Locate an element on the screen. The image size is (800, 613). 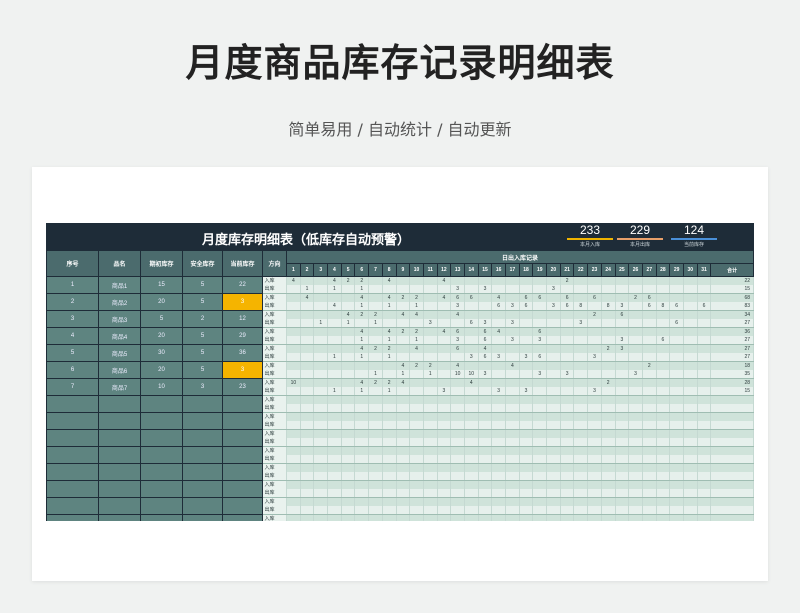
header-day: 12 is located at coordinates (444, 270).